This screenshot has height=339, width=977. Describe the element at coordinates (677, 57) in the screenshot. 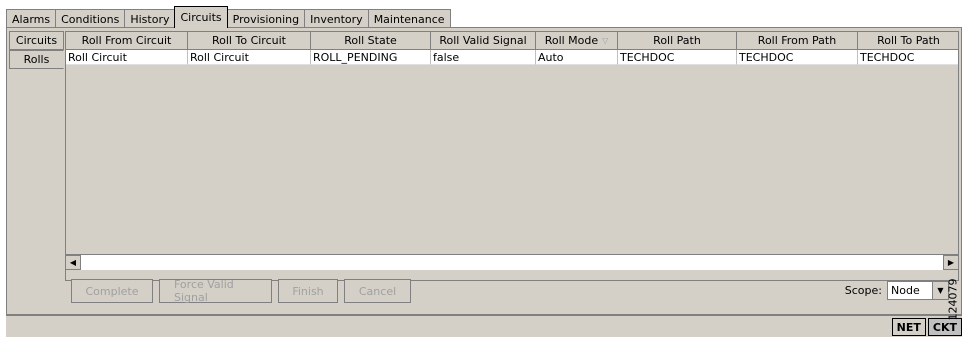

I see `cell-roll-path: TECHDOC` at that location.